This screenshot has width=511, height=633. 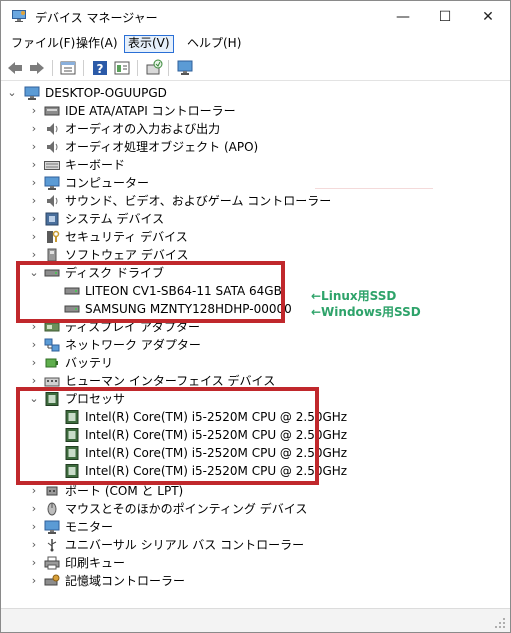 What do you see at coordinates (52, 165) in the screenshot?
I see `keyboard-icon` at bounding box center [52, 165].